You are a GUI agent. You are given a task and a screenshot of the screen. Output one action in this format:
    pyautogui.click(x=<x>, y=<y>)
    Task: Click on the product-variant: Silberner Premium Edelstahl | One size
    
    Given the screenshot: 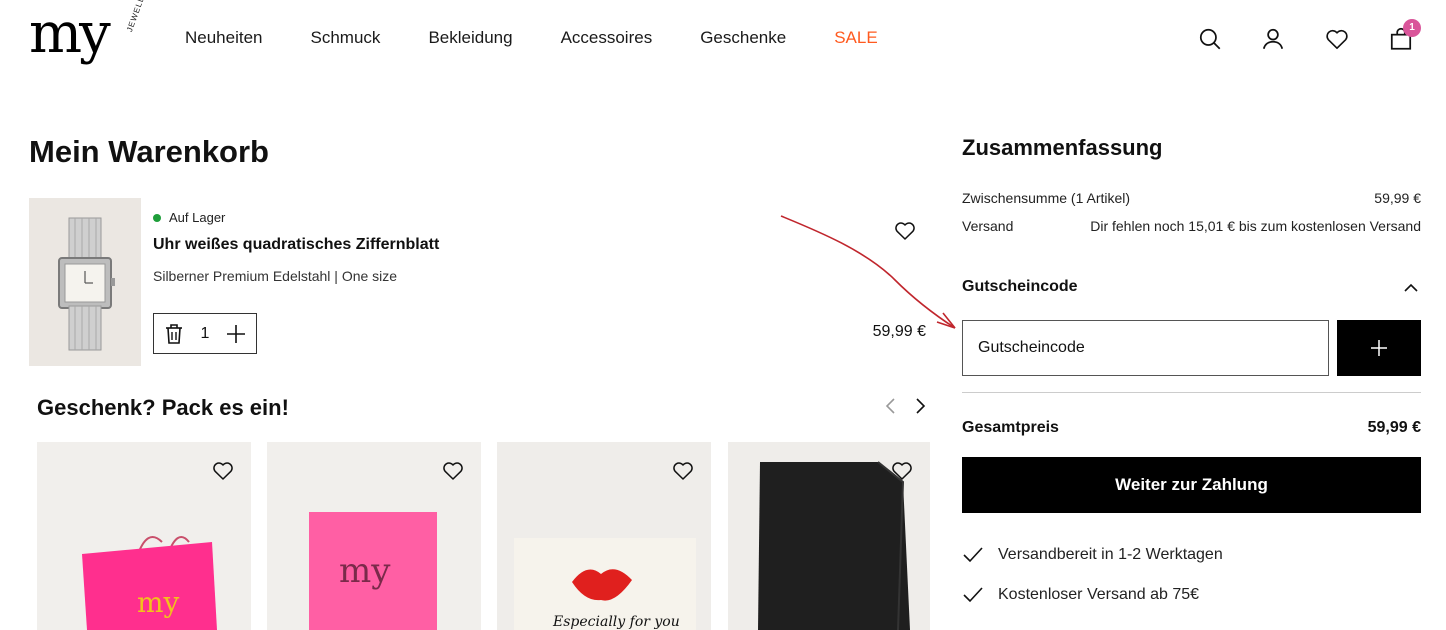 What is the action you would take?
    pyautogui.click(x=275, y=276)
    